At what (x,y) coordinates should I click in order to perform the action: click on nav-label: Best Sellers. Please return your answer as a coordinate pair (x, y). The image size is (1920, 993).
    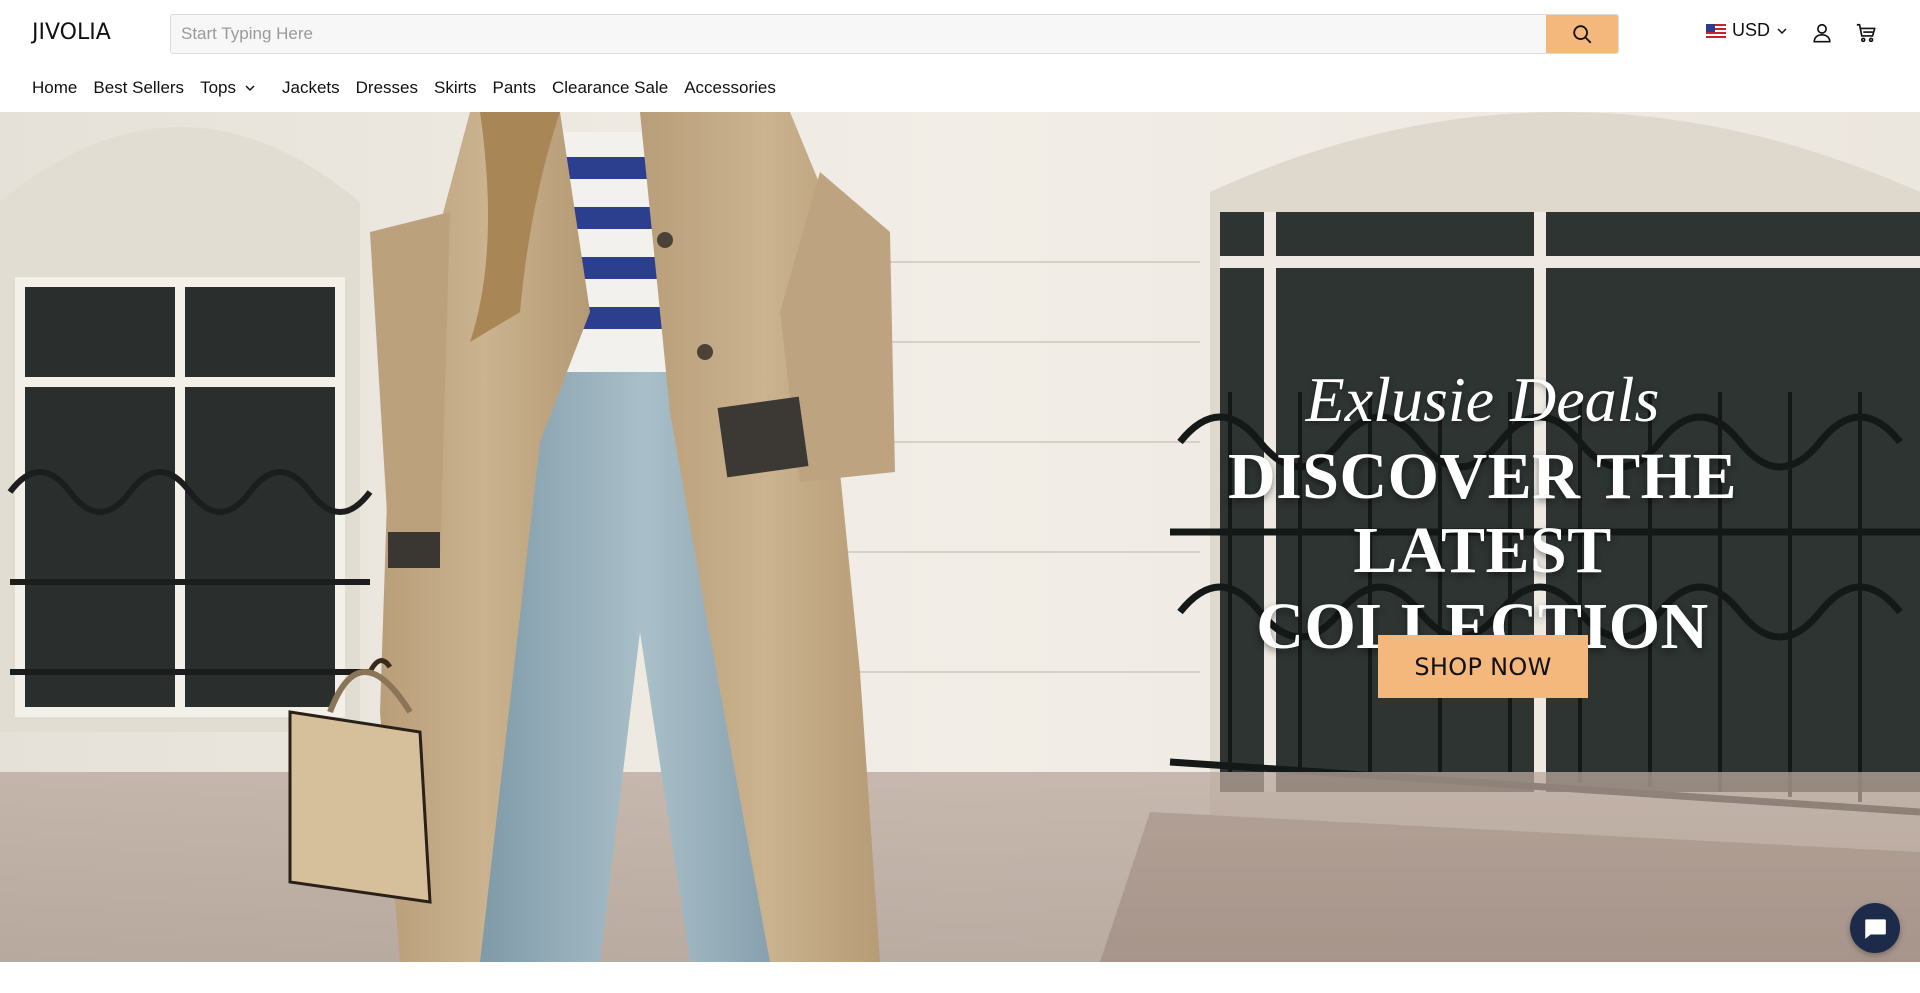
    Looking at the image, I should click on (139, 87).